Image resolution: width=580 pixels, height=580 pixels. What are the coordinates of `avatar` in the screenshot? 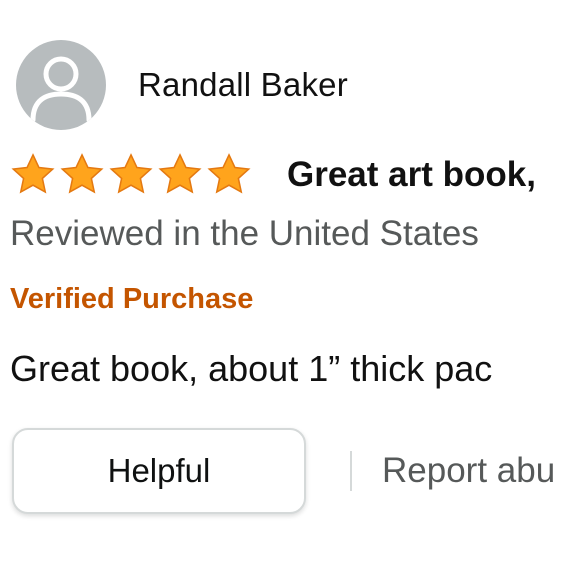 It's located at (61, 85).